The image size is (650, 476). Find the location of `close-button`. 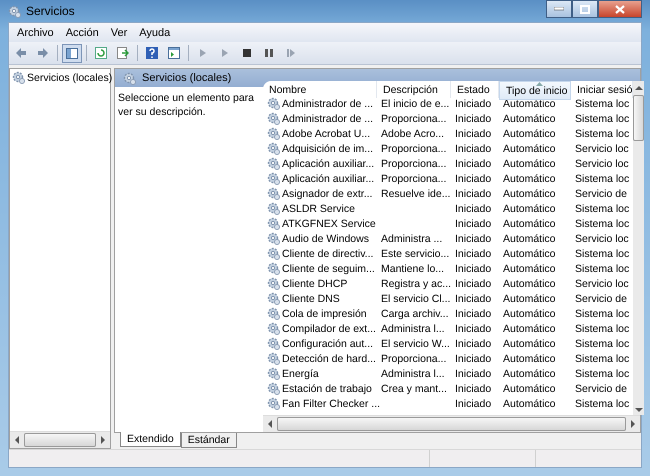

close-button is located at coordinates (620, 9).